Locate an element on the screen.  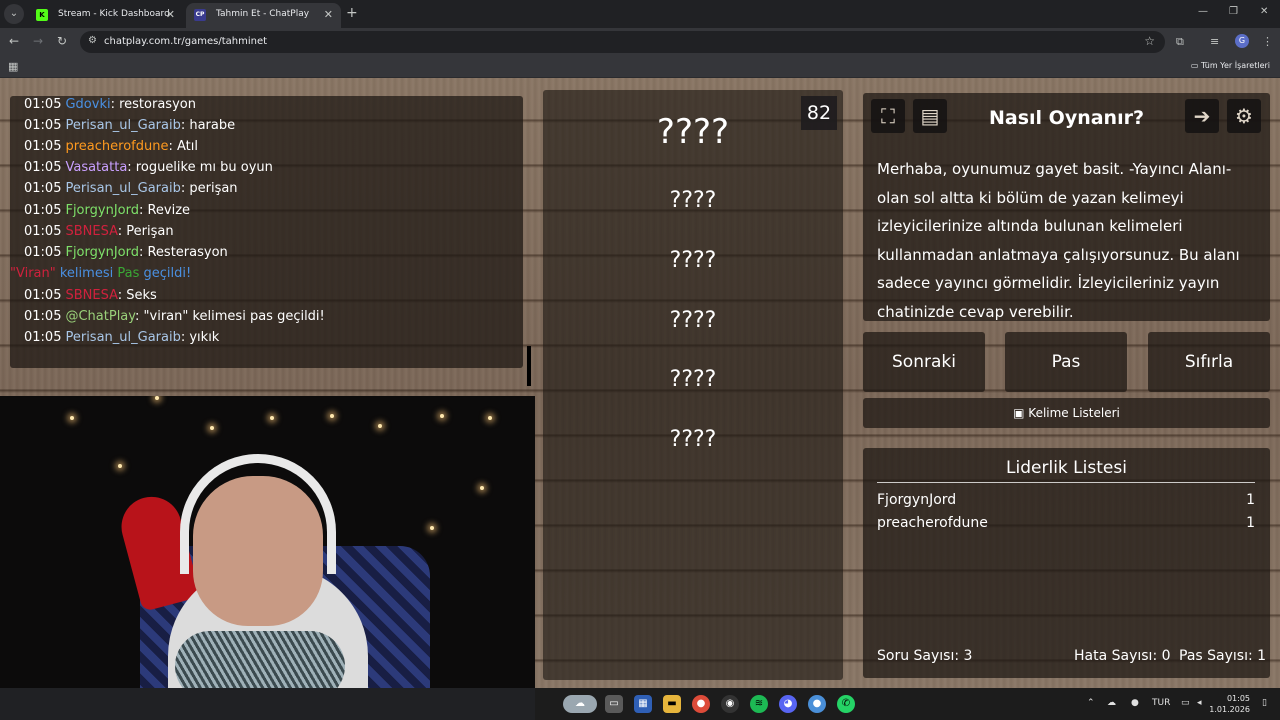
chat-scrollbar is located at coordinates (529, 366).